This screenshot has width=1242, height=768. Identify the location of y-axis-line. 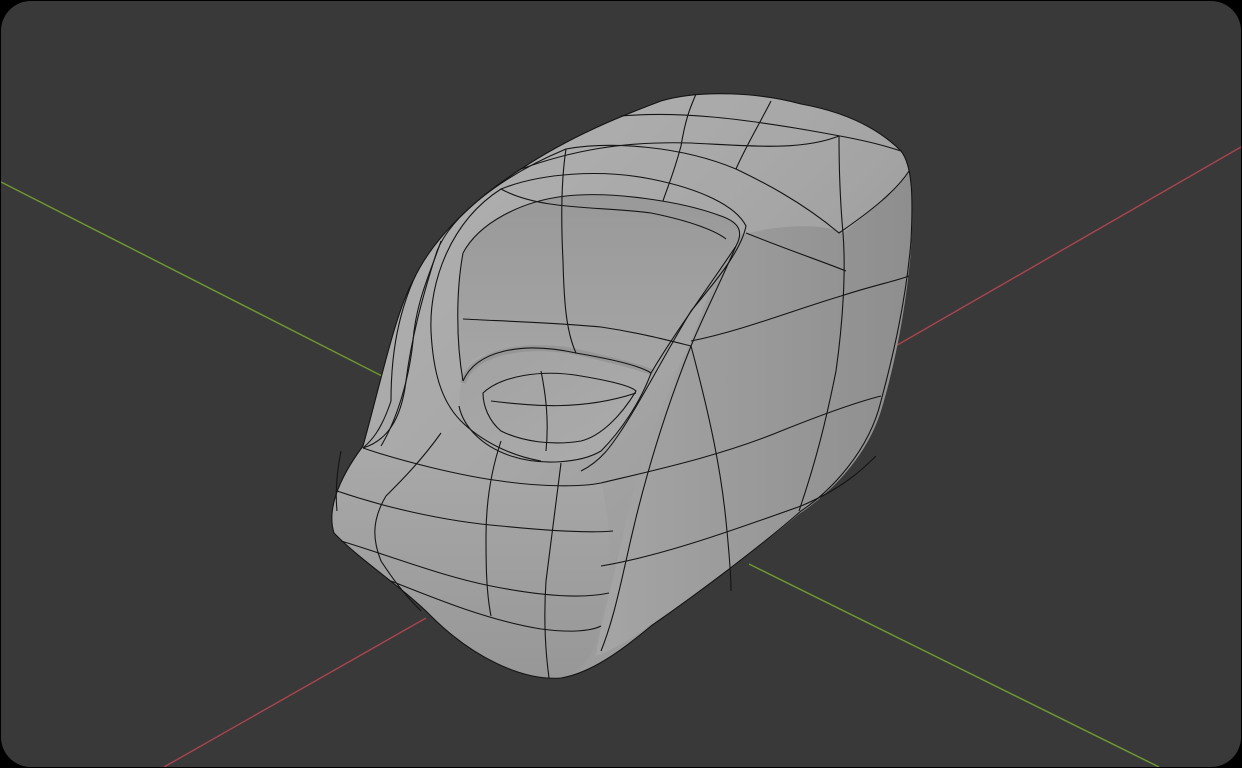
(193, 279).